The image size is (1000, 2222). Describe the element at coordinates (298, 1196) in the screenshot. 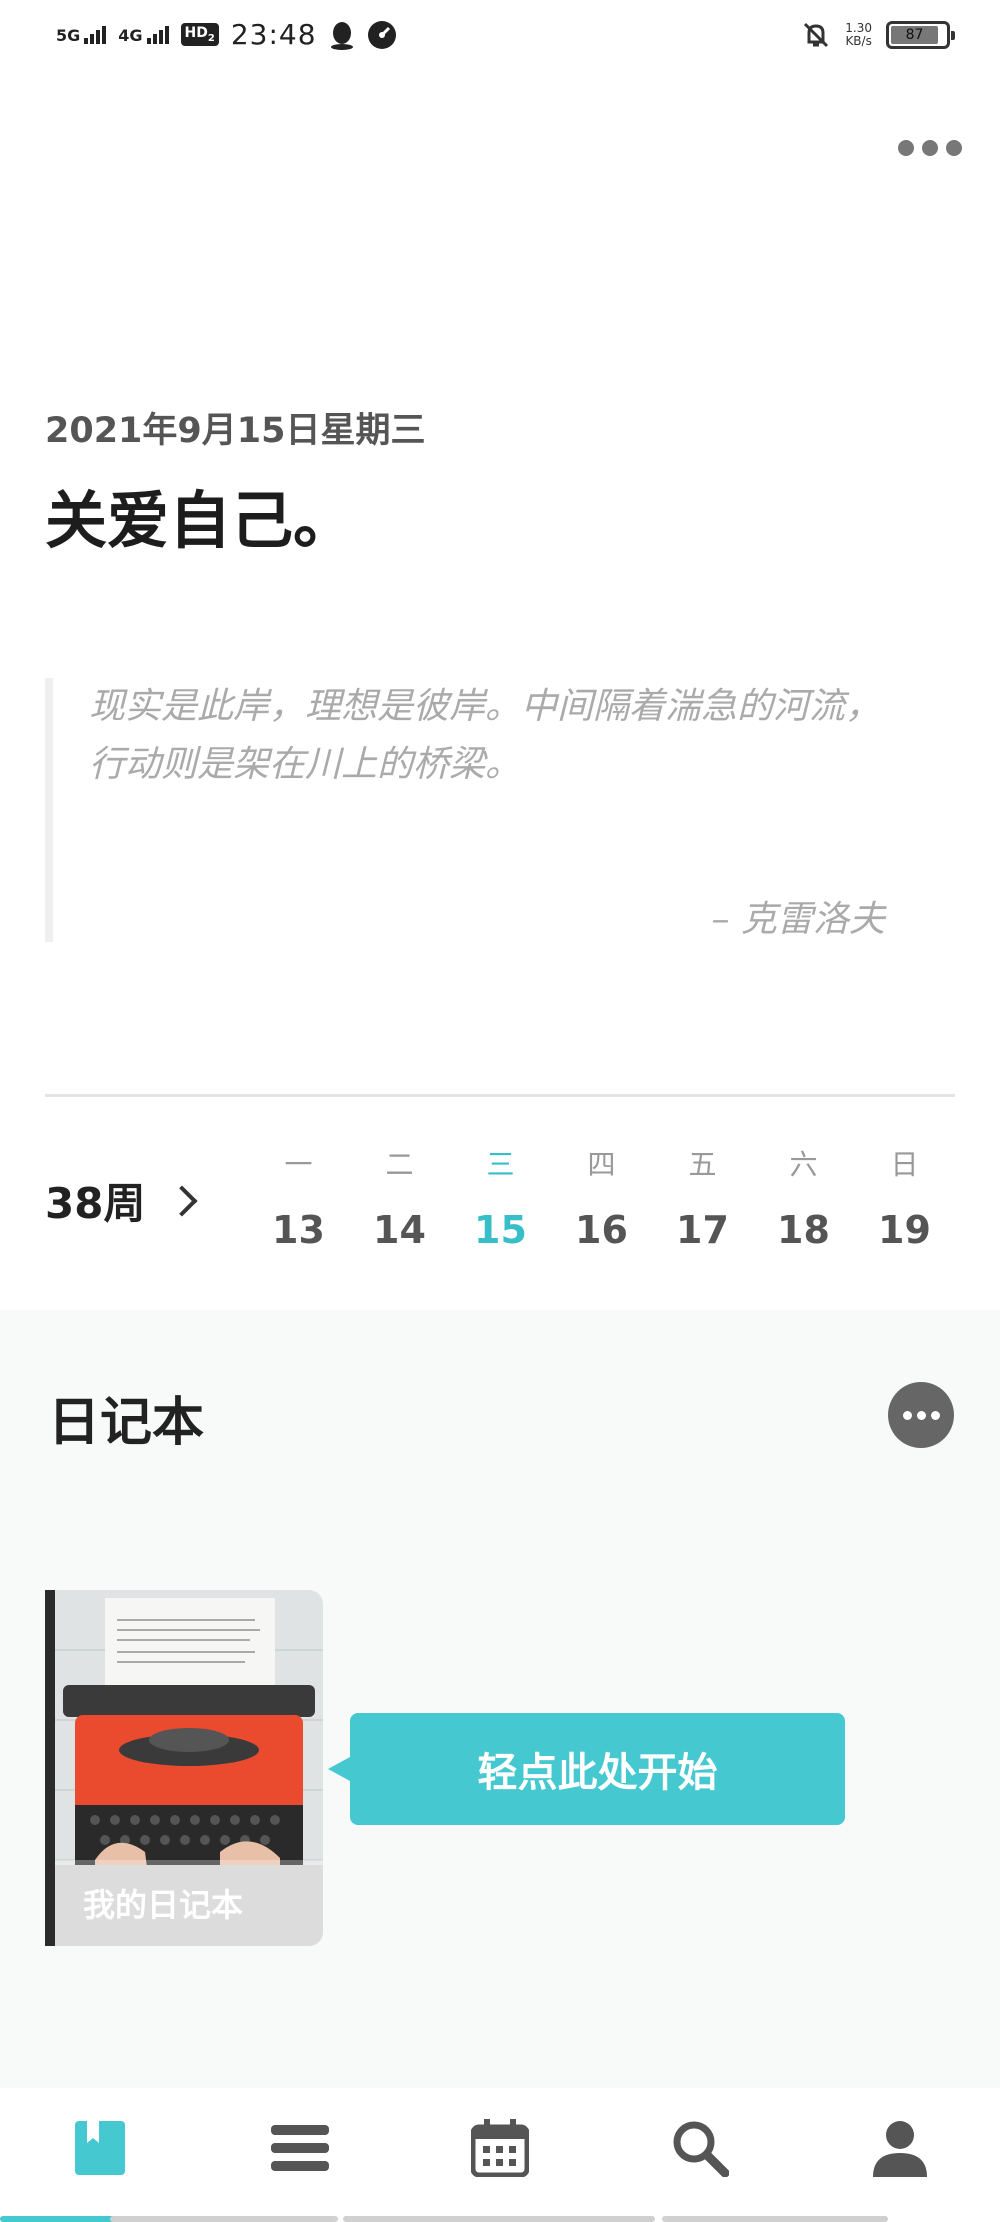

I see `day-item: 一 13` at that location.